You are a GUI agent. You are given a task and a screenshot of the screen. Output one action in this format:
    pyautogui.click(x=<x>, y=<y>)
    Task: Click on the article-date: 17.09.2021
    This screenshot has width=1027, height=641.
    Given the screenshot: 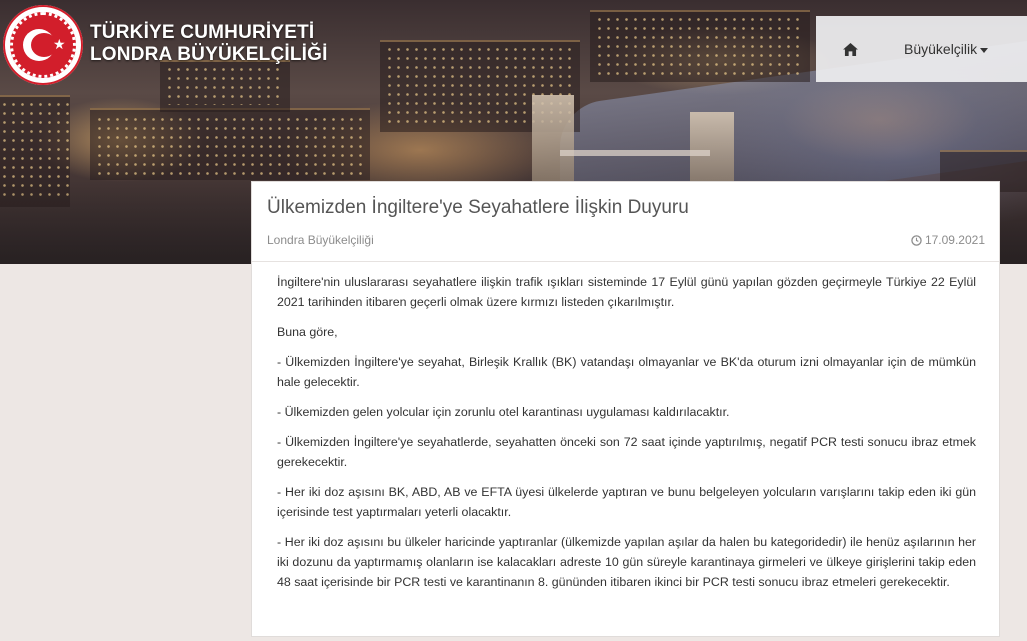 What is the action you would take?
    pyautogui.click(x=948, y=240)
    